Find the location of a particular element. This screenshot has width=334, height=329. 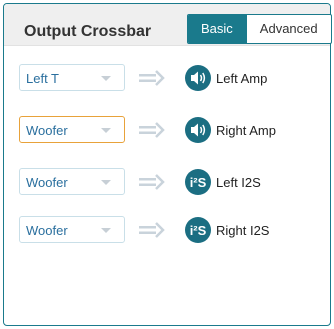

output-label: Right Amp is located at coordinates (246, 130).